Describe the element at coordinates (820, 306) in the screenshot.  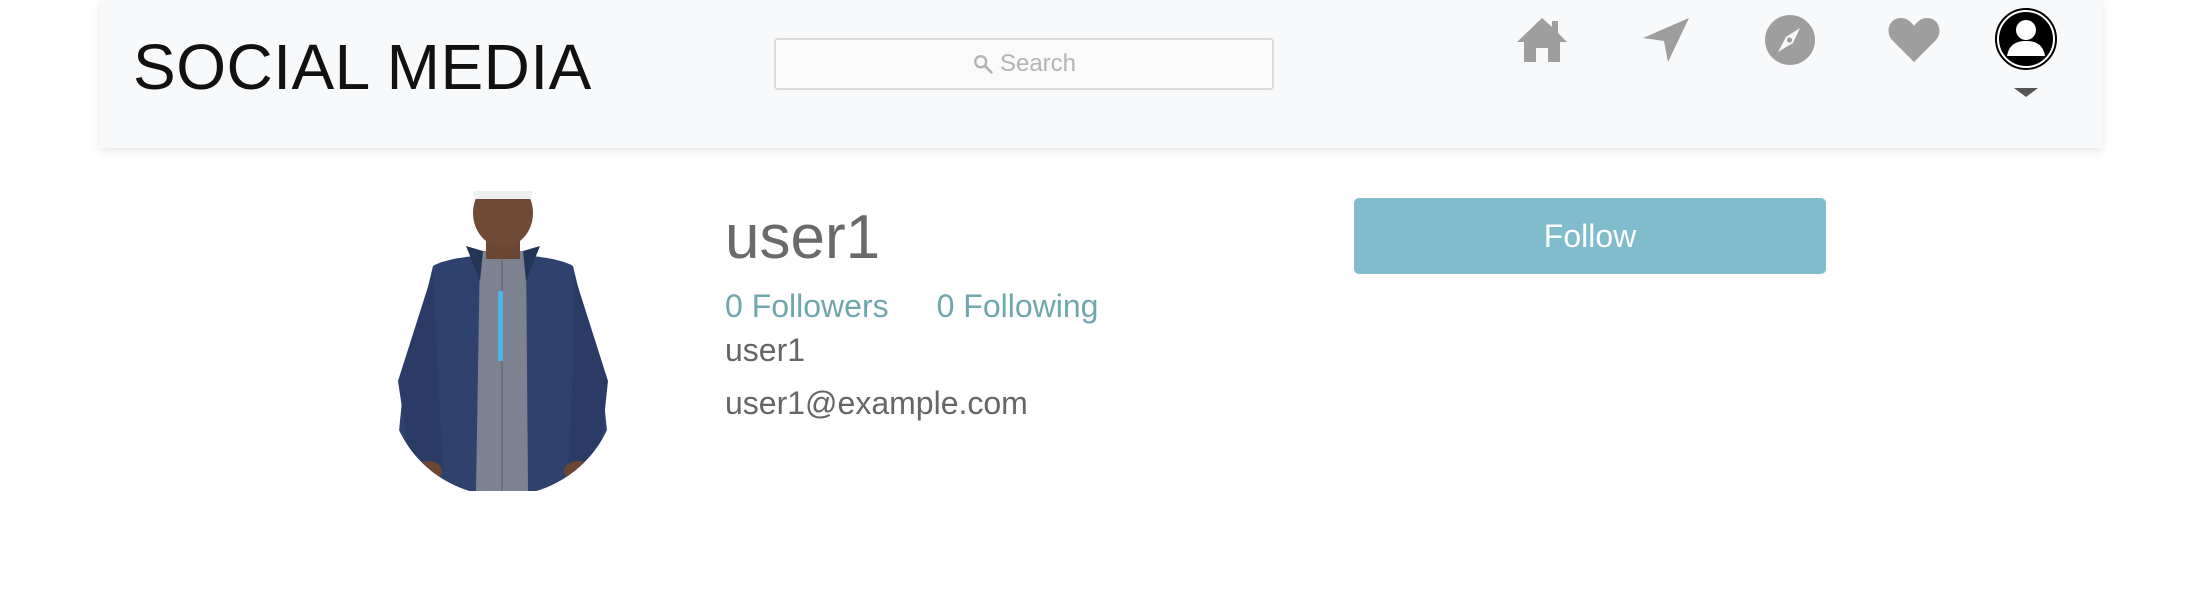
I see `followers-label: Followers` at that location.